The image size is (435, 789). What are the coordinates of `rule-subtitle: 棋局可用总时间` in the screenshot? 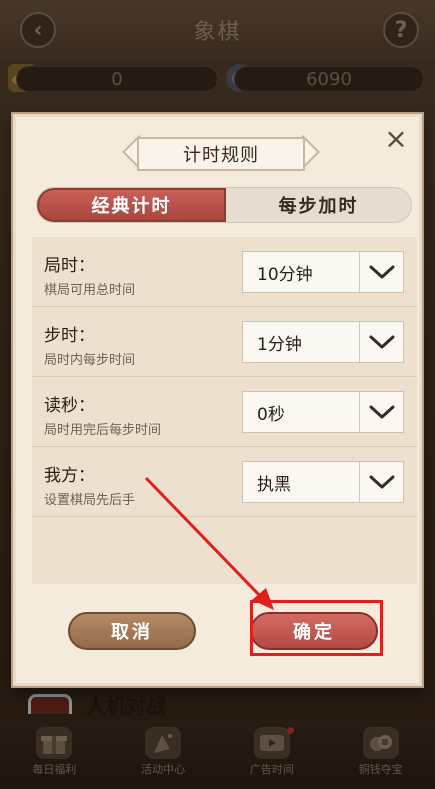 It's located at (90, 290).